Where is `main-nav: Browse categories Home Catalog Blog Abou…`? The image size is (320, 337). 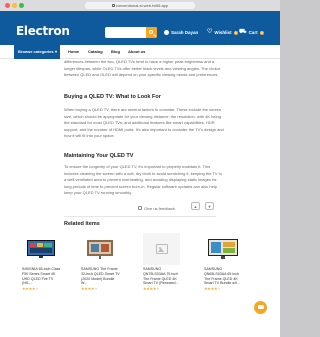
main-nav: Browse categories Home Catalog Blog Abou… is located at coordinates (140, 52).